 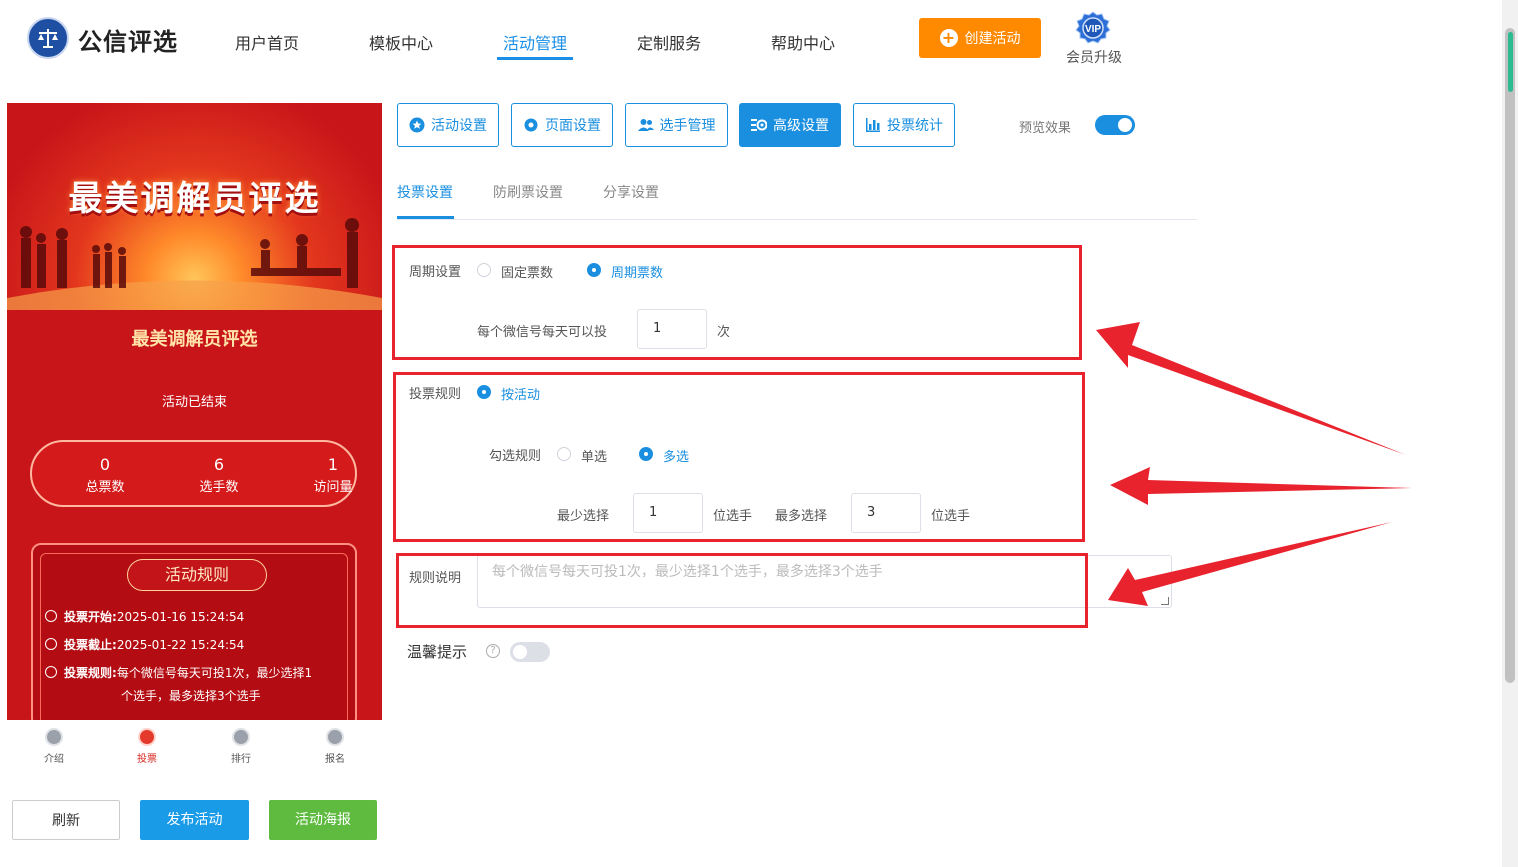 I want to click on tab-advanced-settings-label: 高级设置, so click(x=801, y=126).